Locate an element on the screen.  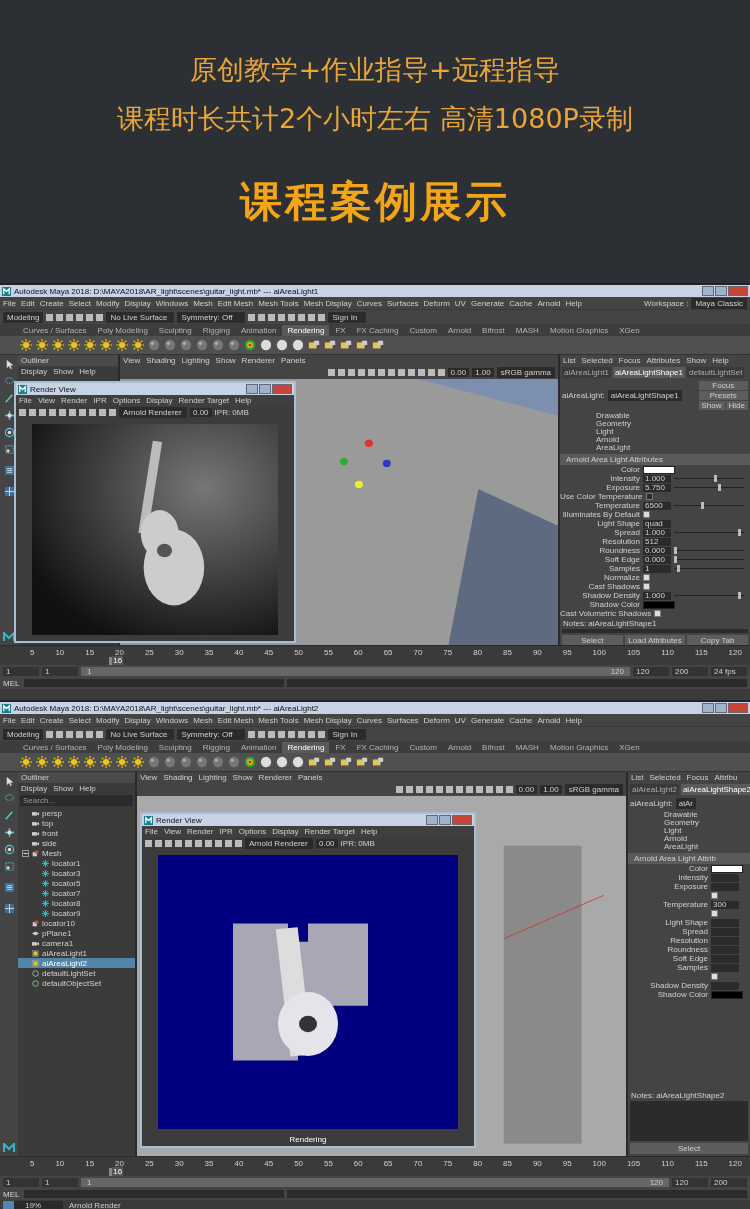
menu-item: Curves is located at coordinates (369, 720).